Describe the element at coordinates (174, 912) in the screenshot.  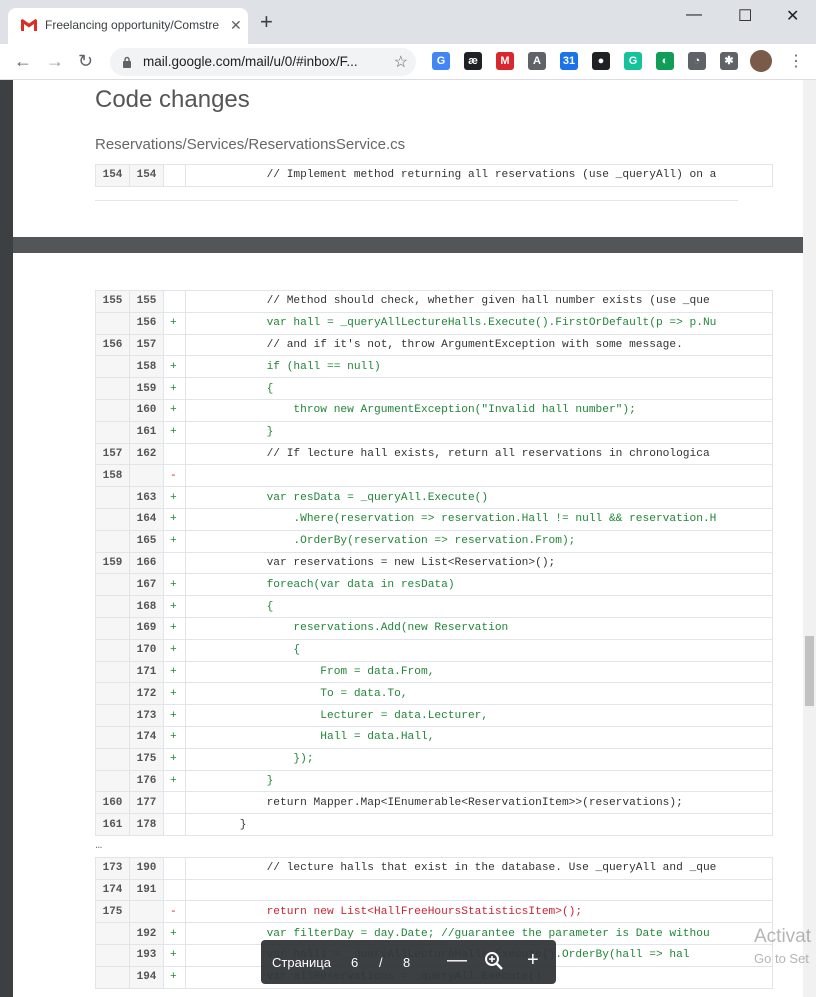
I see `diff-marker: -` at that location.